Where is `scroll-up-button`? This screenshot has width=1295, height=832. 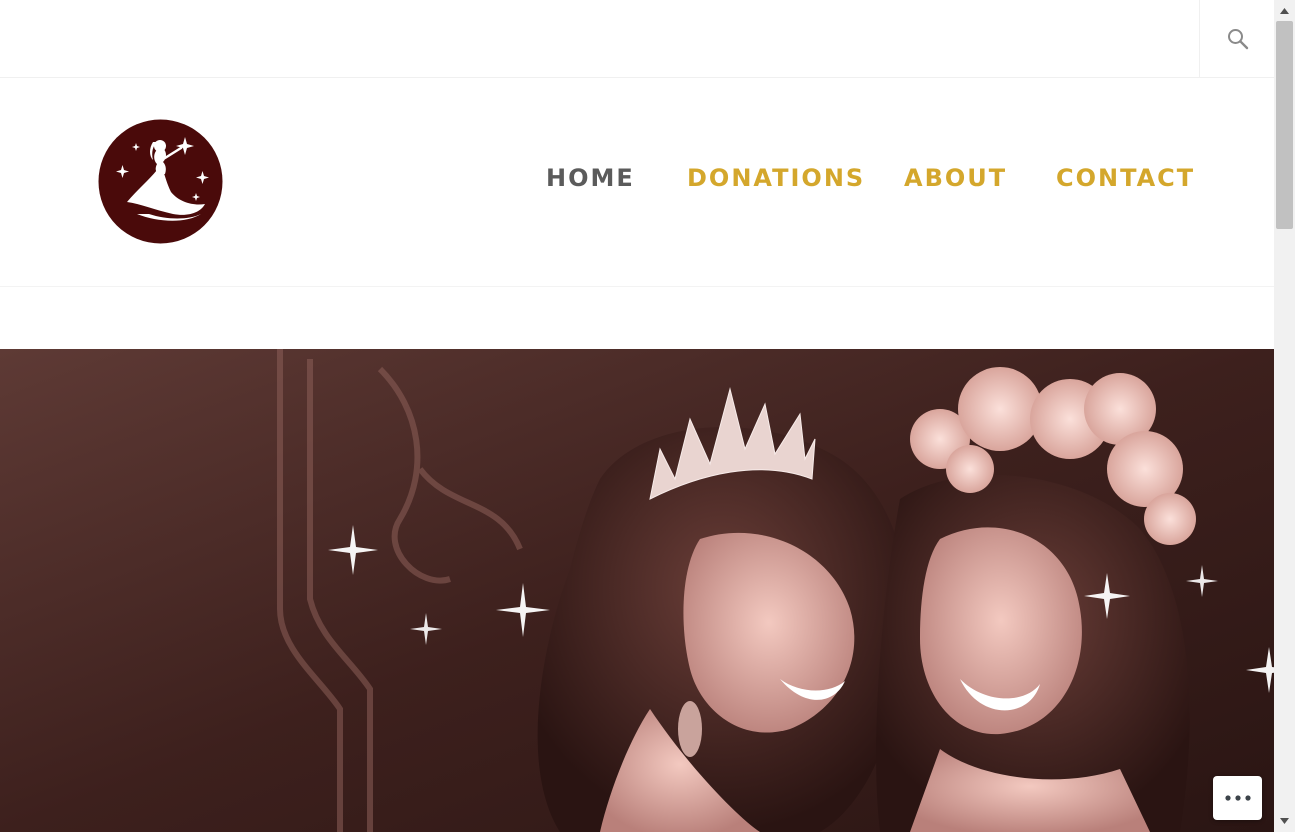
scroll-up-button is located at coordinates (1284, 10).